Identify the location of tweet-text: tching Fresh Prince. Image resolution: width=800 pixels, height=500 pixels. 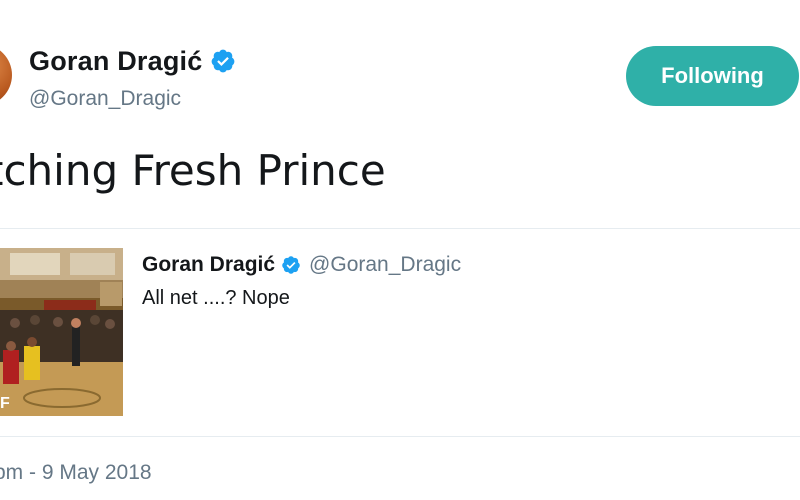
(193, 170).